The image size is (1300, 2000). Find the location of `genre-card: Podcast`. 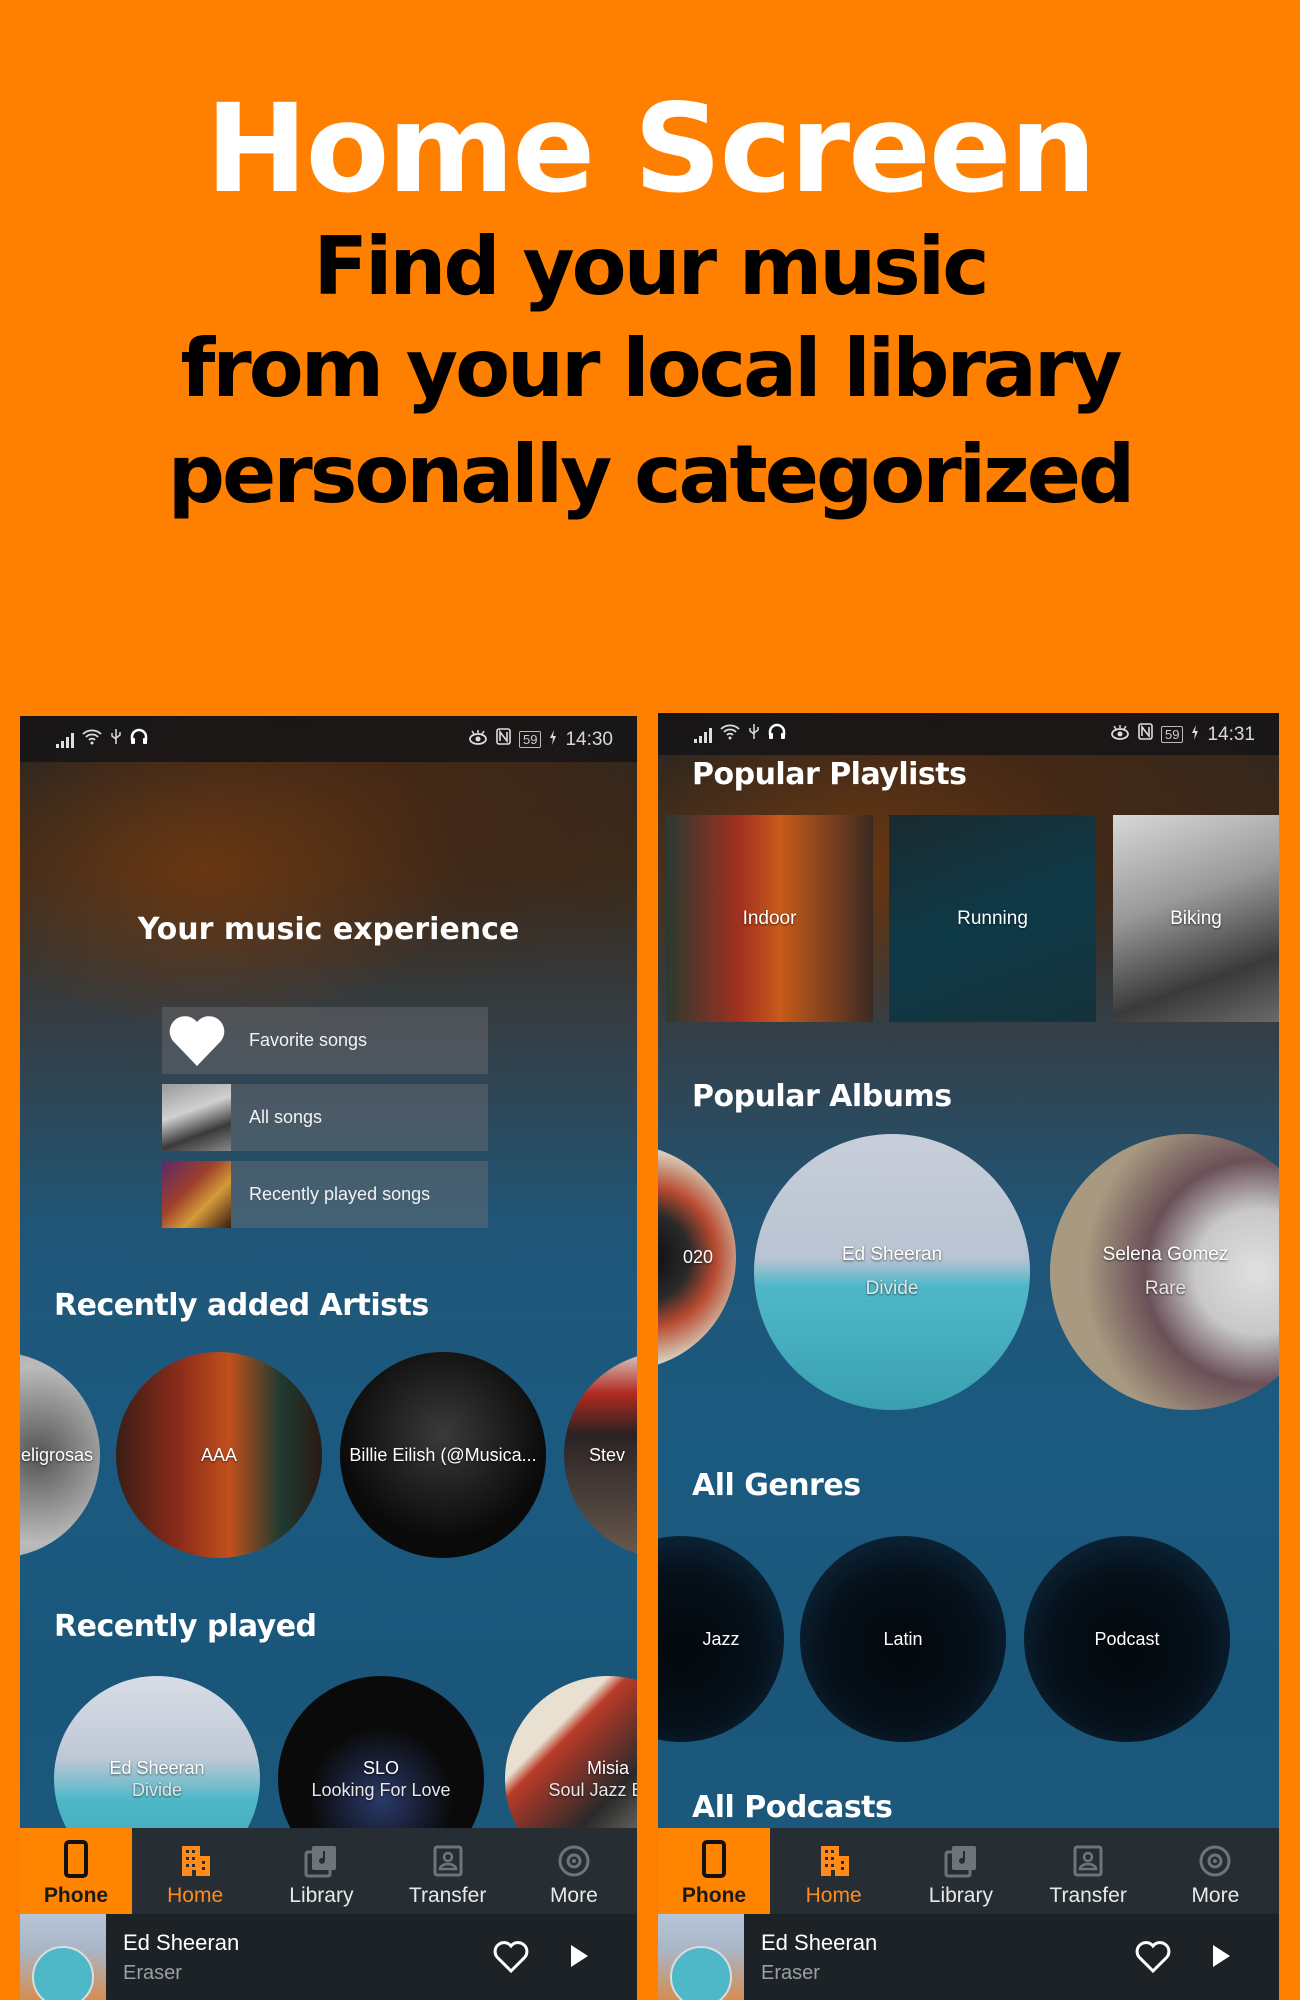

genre-card: Podcast is located at coordinates (1127, 1639).